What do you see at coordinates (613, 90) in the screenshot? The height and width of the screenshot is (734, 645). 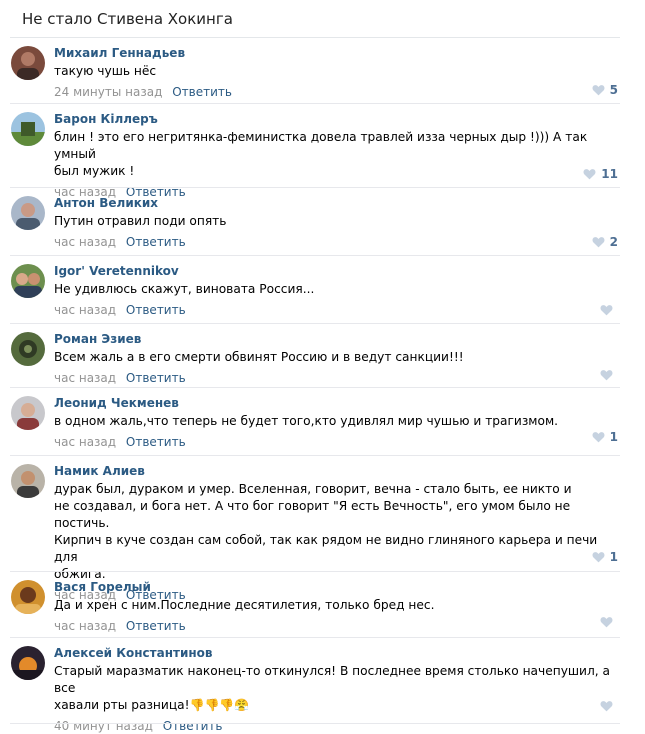 I see `like-count: 5` at bounding box center [613, 90].